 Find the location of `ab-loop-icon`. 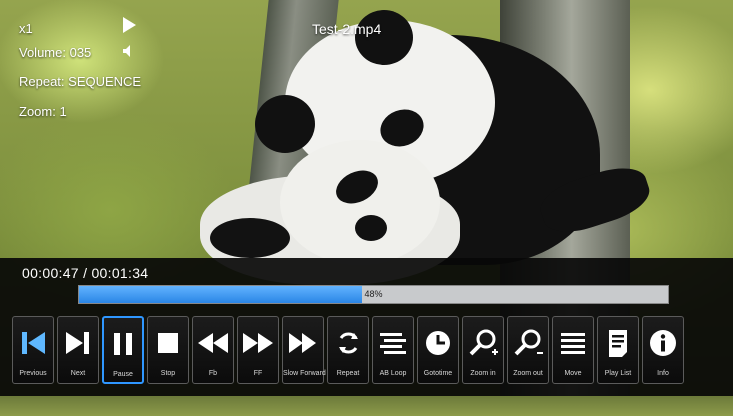

ab-loop-icon is located at coordinates (393, 343).